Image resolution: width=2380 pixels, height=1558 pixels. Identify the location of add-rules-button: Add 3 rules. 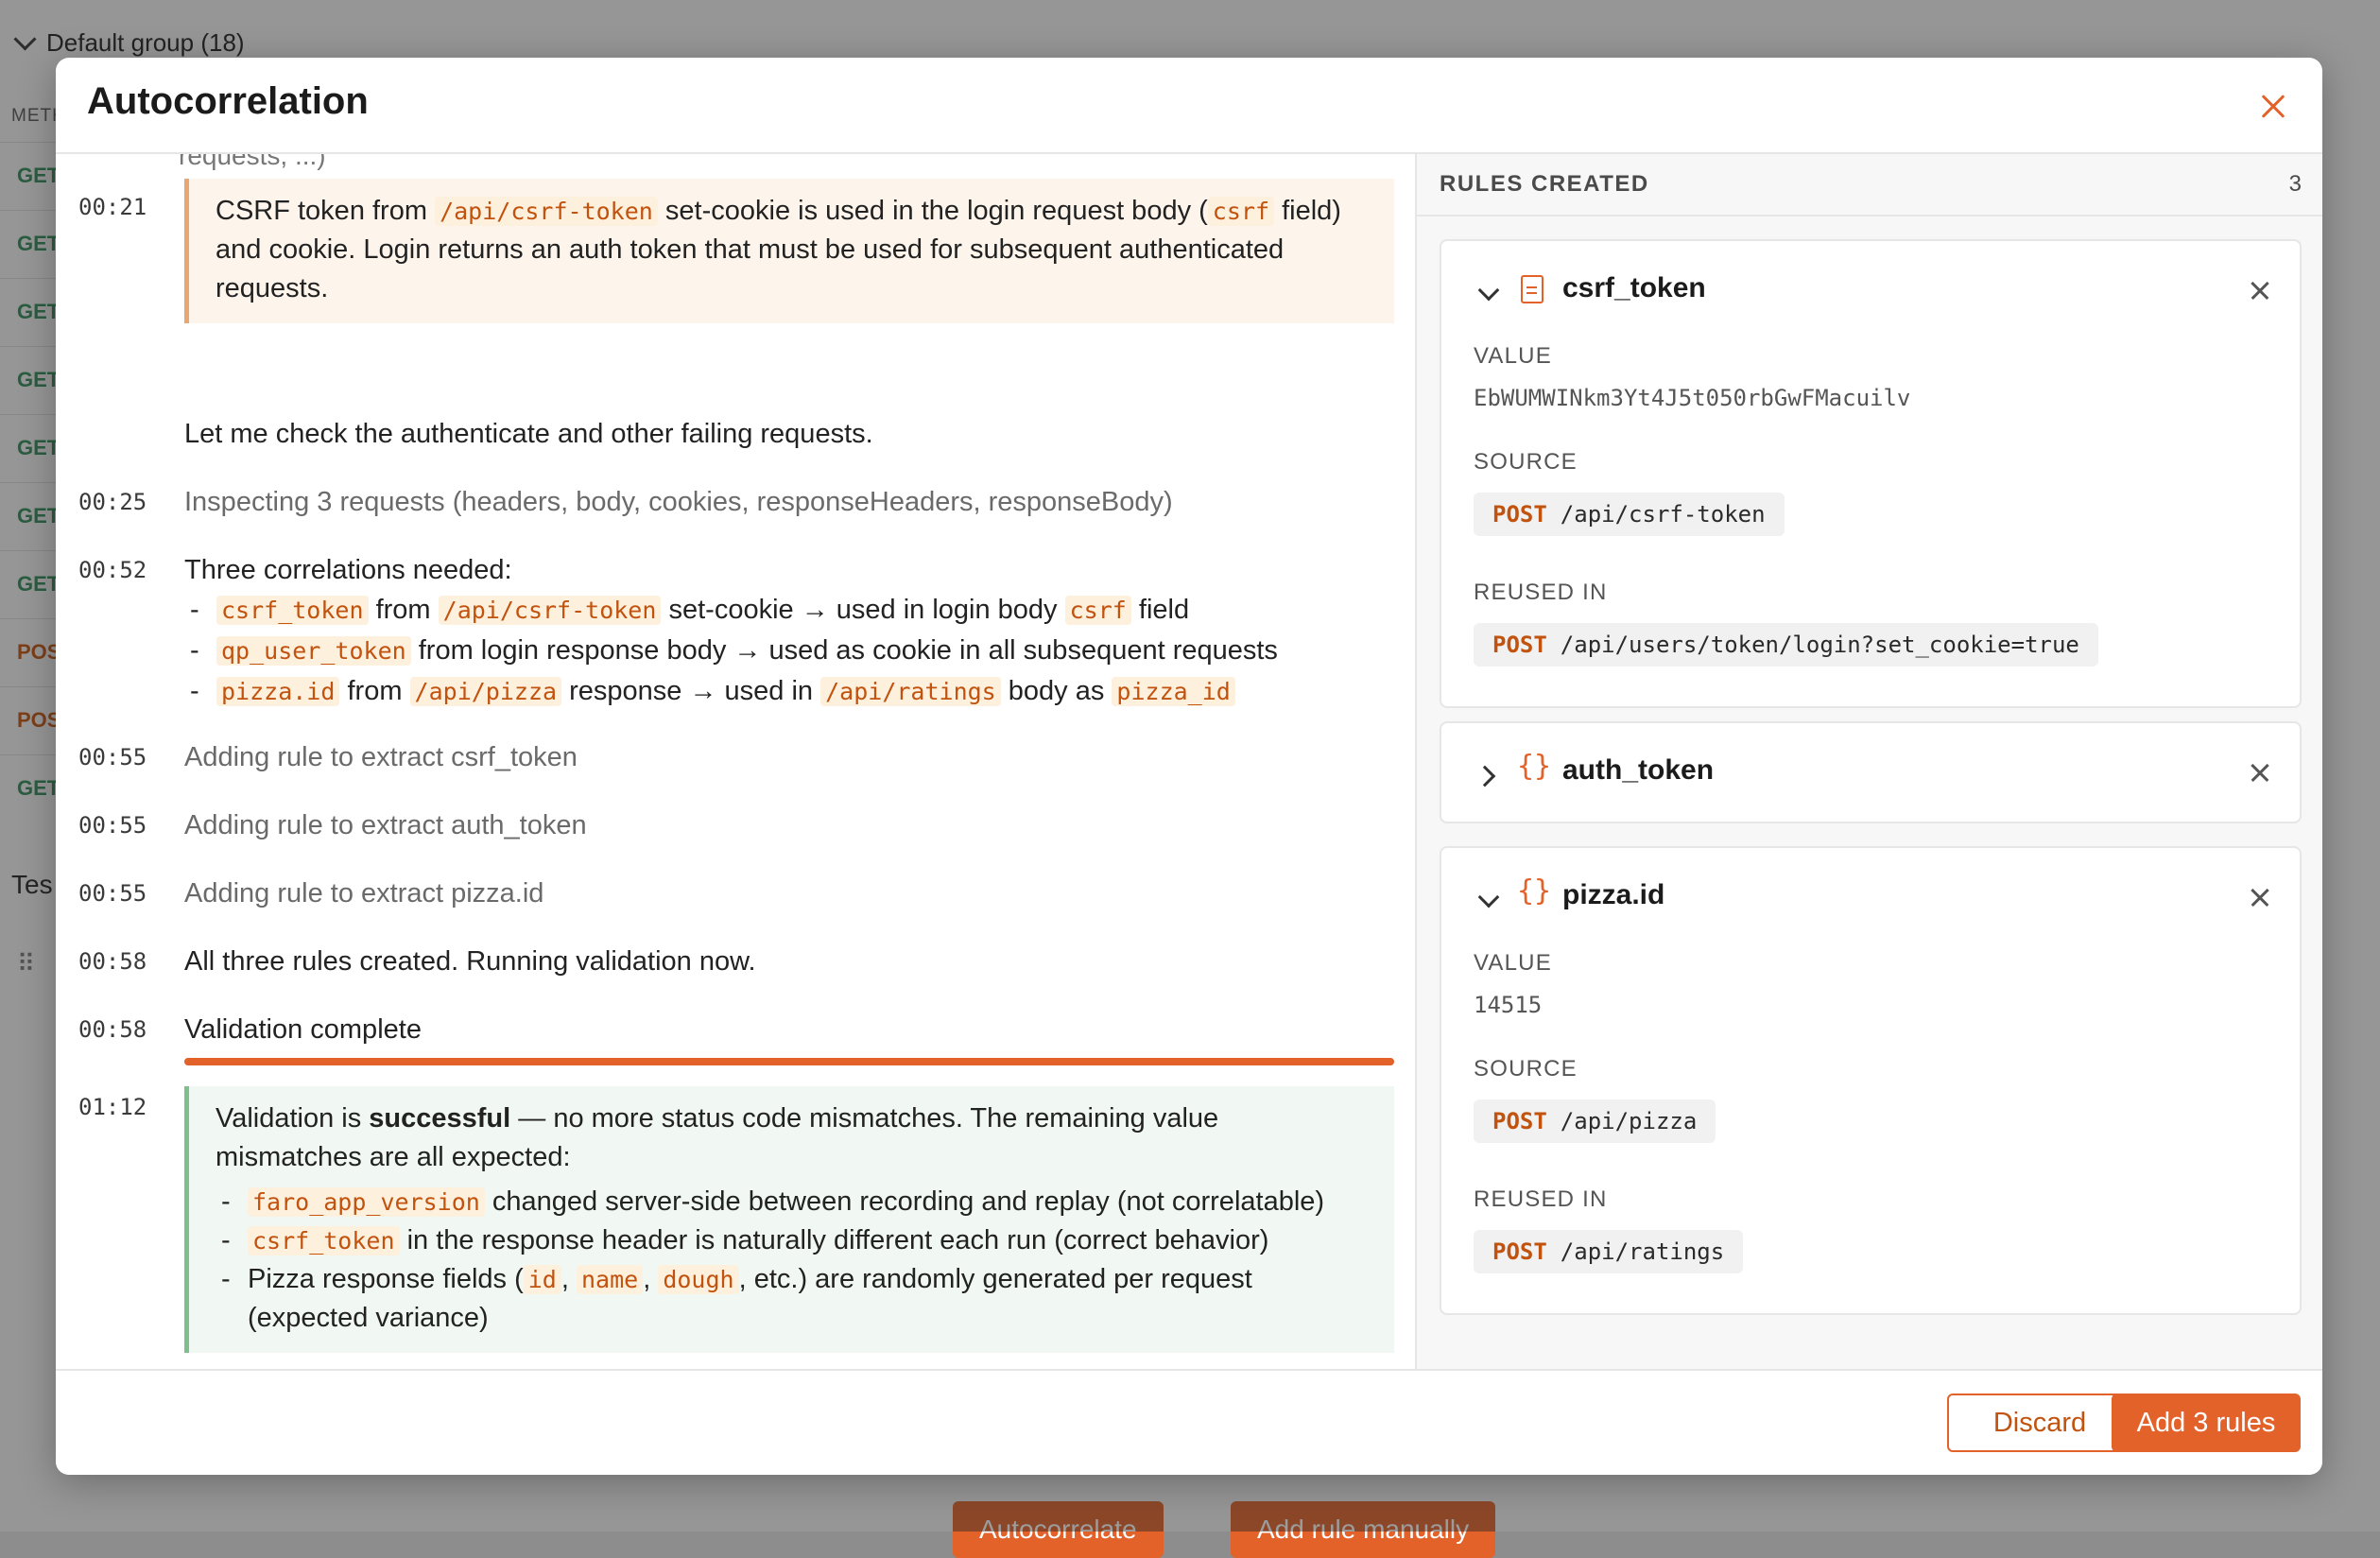
(2206, 1423).